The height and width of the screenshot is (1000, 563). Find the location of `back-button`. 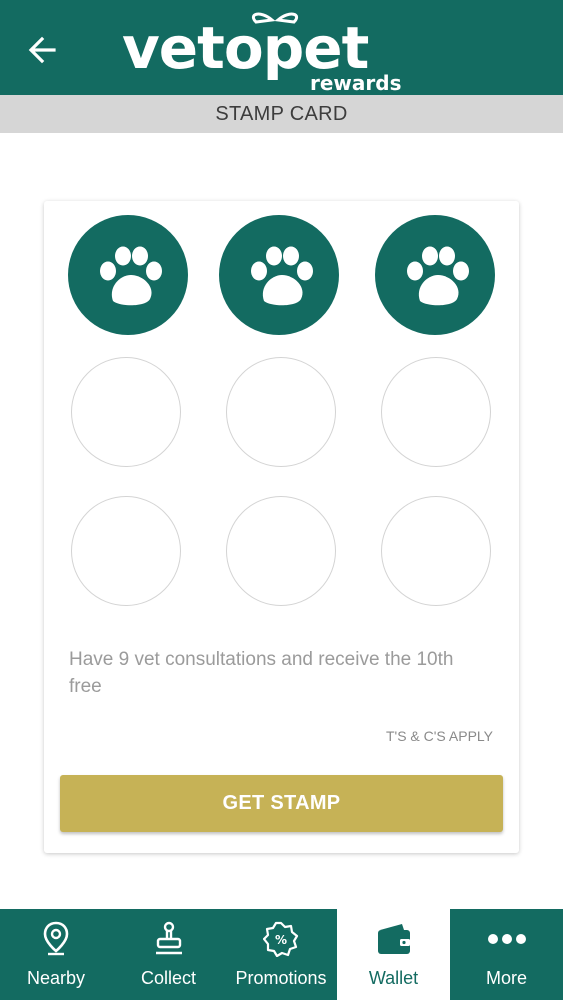

back-button is located at coordinates (42, 50).